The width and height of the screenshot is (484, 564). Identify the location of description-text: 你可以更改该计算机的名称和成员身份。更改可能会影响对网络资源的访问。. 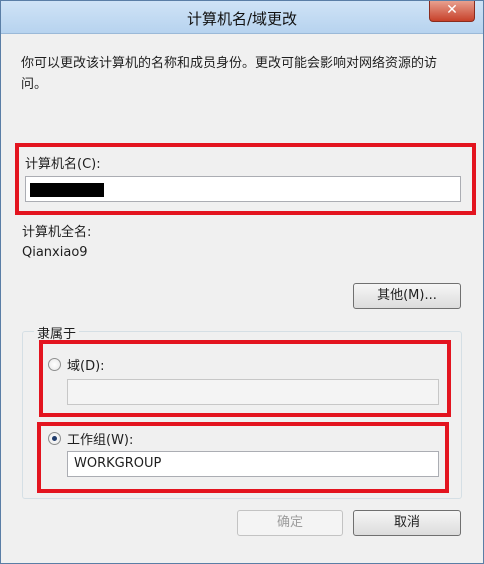
(229, 74).